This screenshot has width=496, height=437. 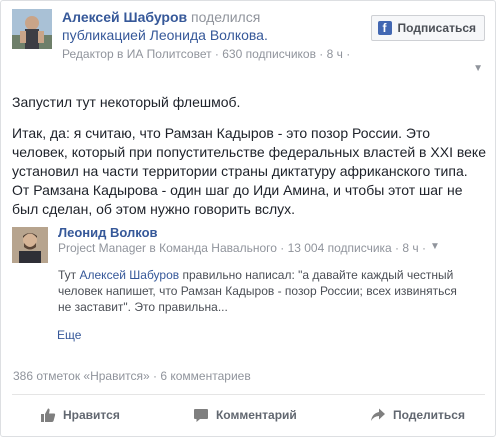 What do you see at coordinates (428, 415) in the screenshot?
I see `share-label: Поделиться` at bounding box center [428, 415].